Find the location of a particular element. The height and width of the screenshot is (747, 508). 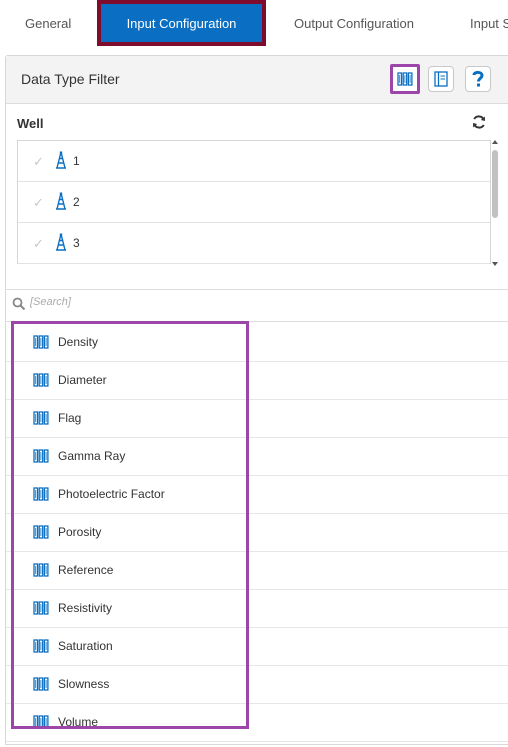

search-bar is located at coordinates (257, 306).